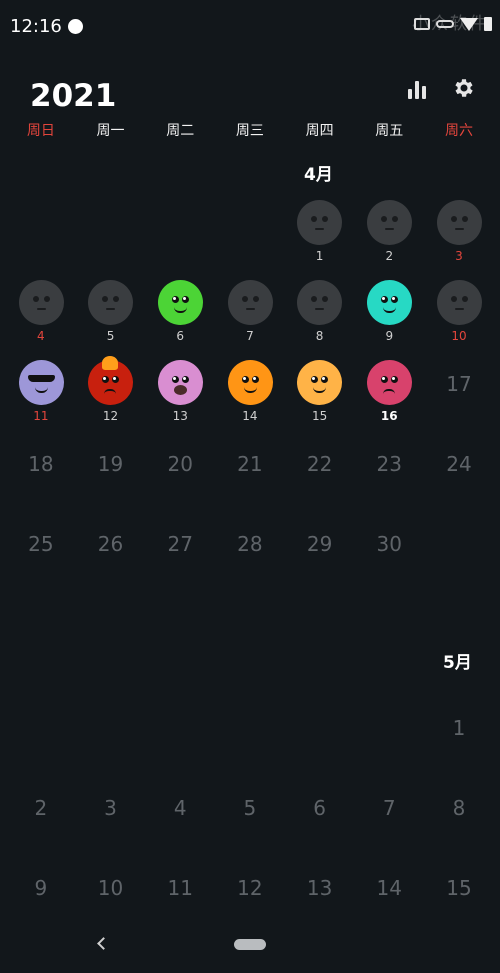  Describe the element at coordinates (111, 478) in the screenshot. I see `calendar-day-cell: 19` at that location.